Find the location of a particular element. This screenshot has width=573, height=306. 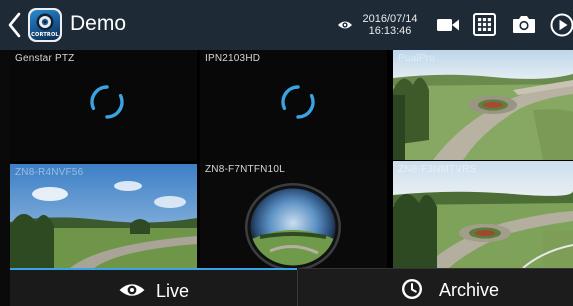

layout-button is located at coordinates (484, 27).